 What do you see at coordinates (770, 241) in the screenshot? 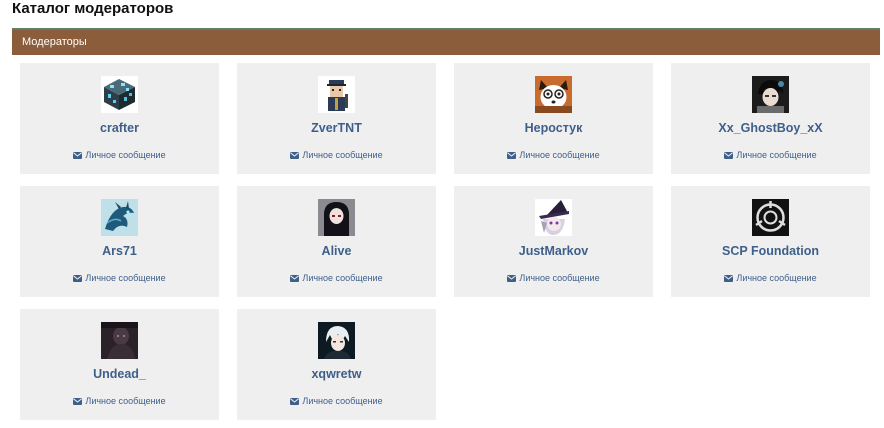
I see `moderator-card: SCP Foundation Личное сообщение` at bounding box center [770, 241].